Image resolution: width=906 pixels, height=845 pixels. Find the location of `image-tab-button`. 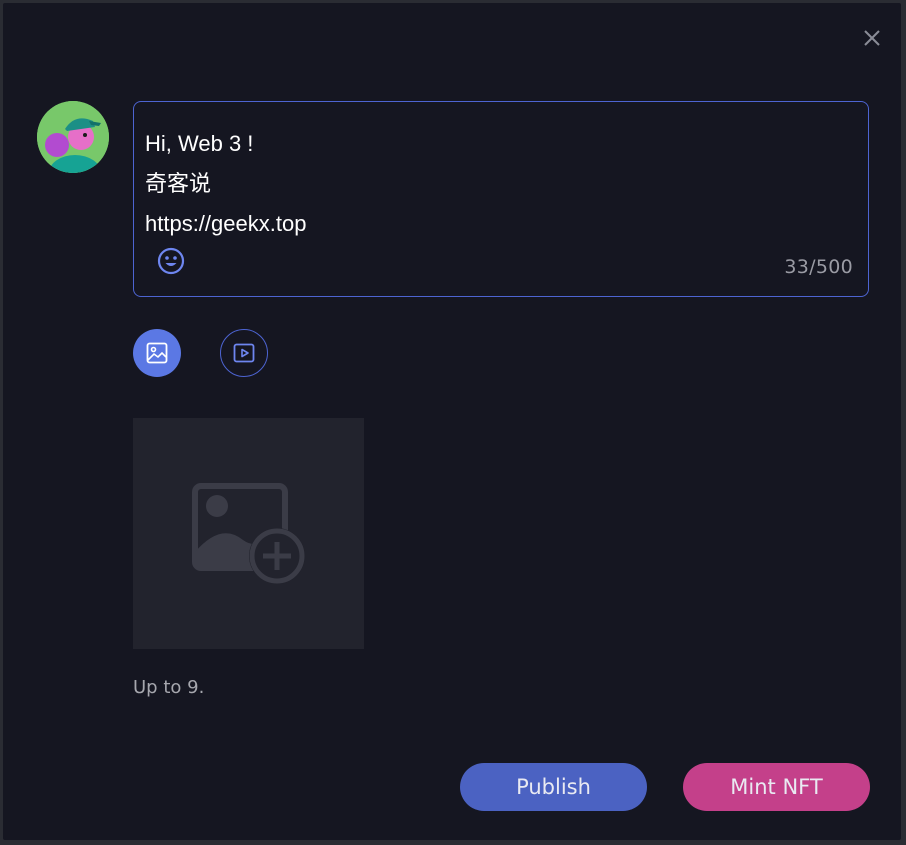

image-tab-button is located at coordinates (157, 353).